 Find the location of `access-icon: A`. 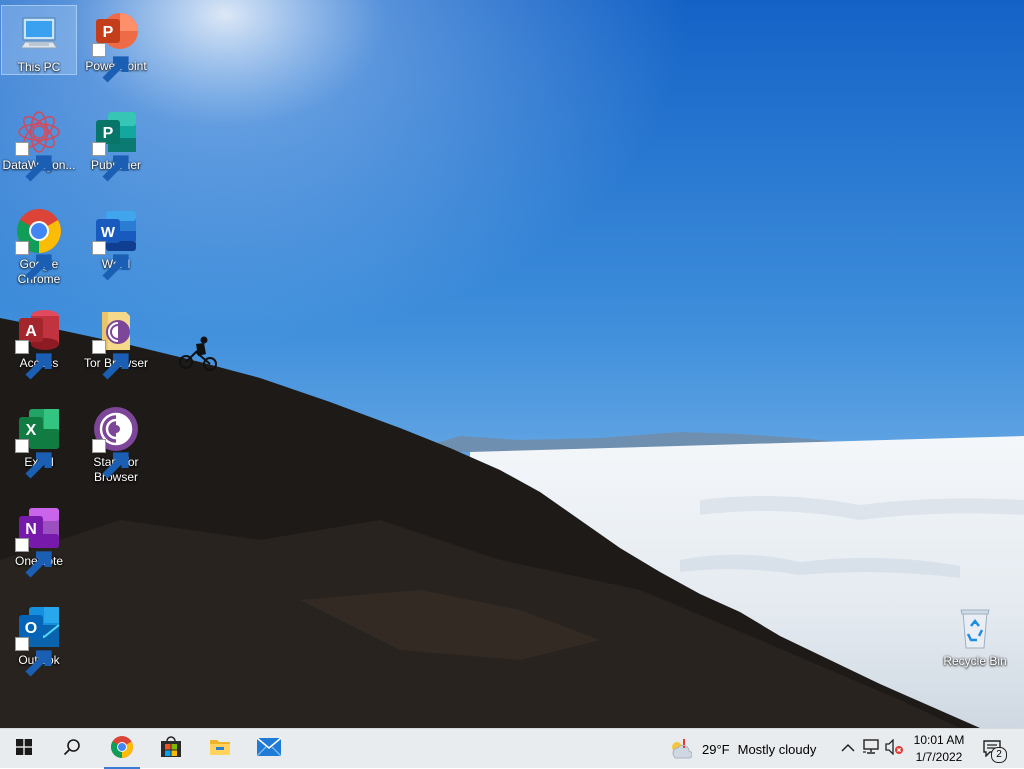

access-icon: A is located at coordinates (39, 343).